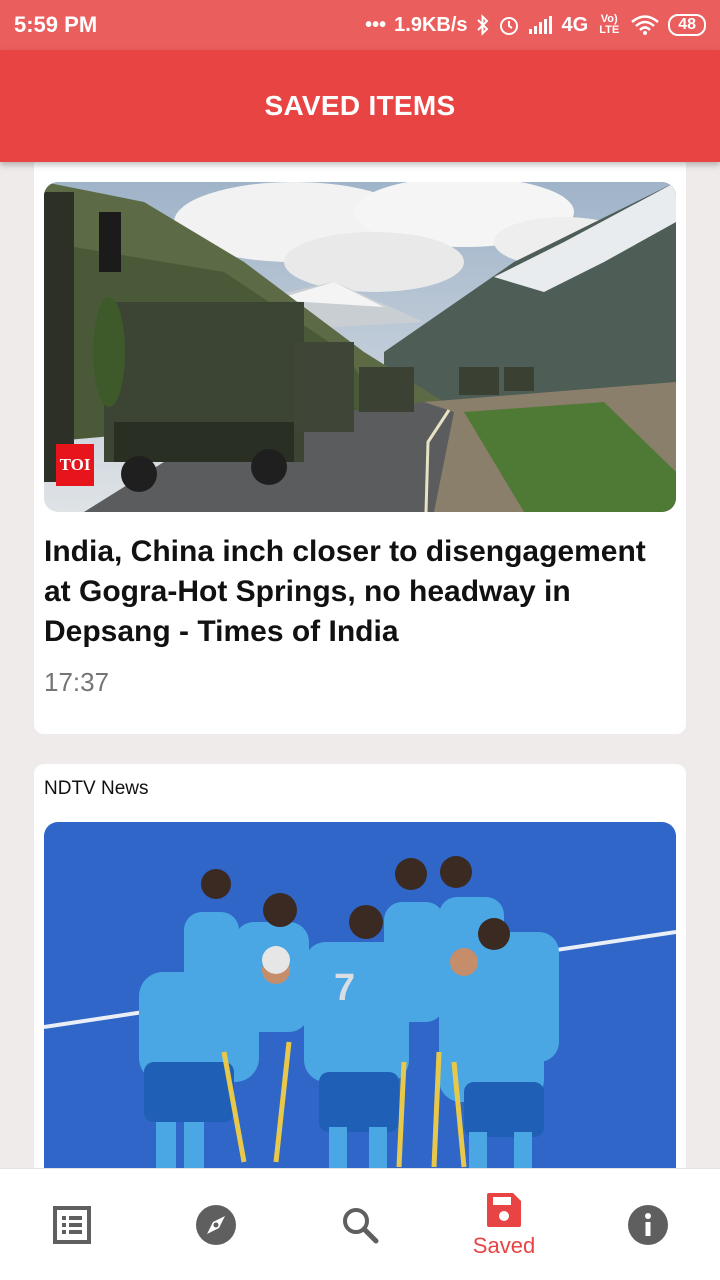 This screenshot has width=720, height=1280. I want to click on battery-indicator: 48, so click(687, 25).